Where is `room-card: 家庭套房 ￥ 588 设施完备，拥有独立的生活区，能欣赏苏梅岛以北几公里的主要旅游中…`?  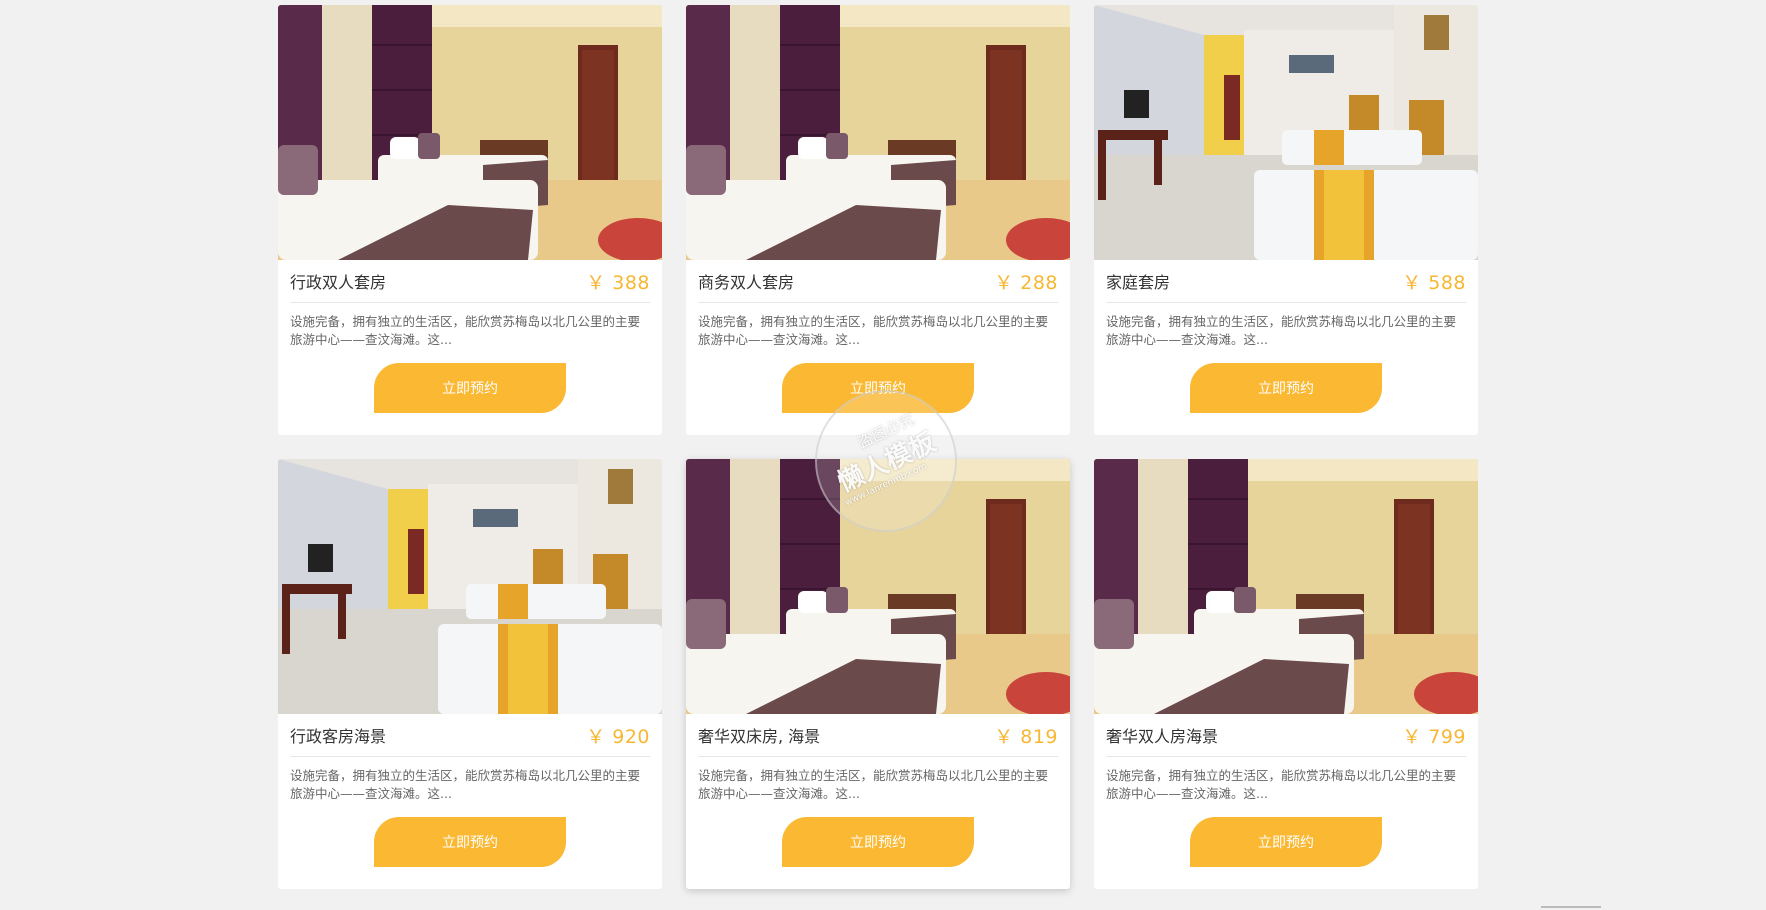 room-card: 家庭套房 ￥ 588 设施完备，拥有独立的生活区，能欣赏苏梅岛以北几公里的主要旅游中… is located at coordinates (1286, 220).